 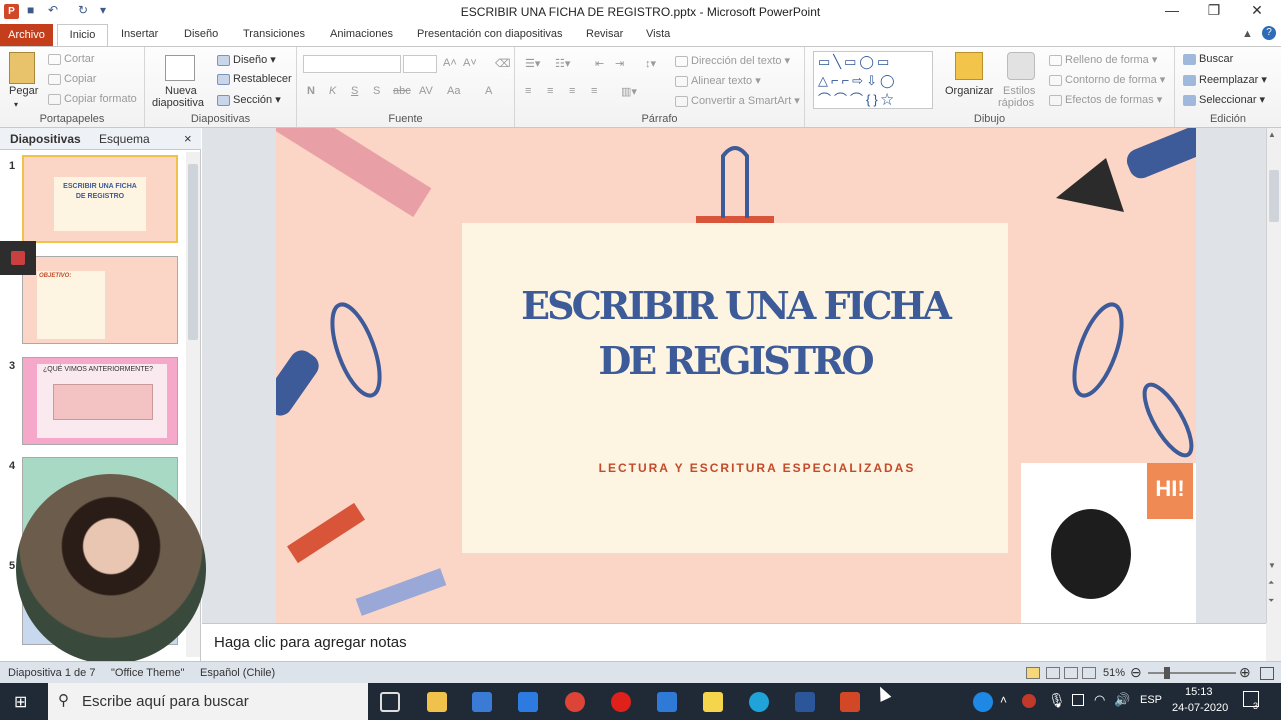 What do you see at coordinates (735, 468) in the screenshot?
I see `slide-subtitle: LECTURA Y ESCRITURA ESPECIALIZADAS` at bounding box center [735, 468].